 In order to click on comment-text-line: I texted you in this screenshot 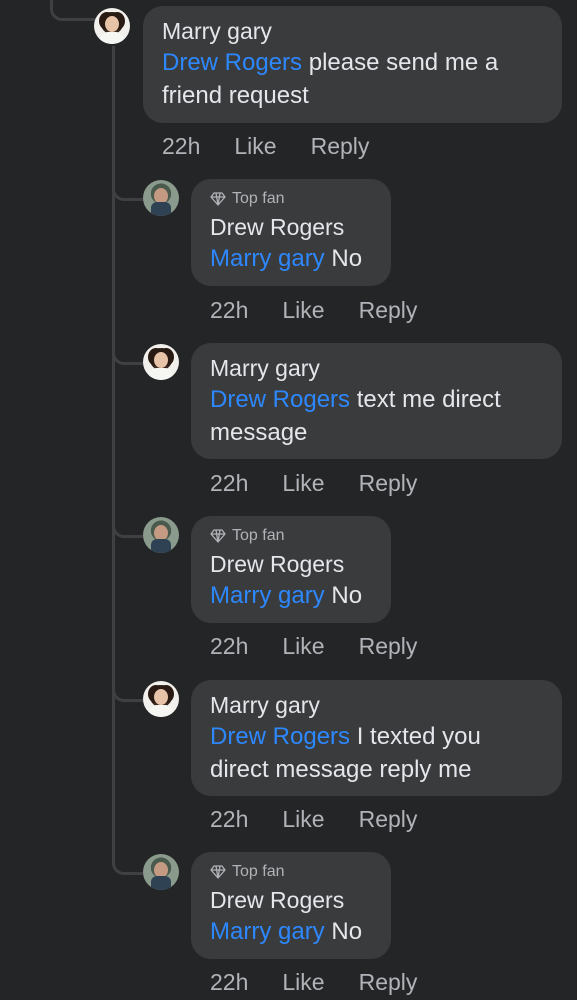, I will do `click(418, 736)`.